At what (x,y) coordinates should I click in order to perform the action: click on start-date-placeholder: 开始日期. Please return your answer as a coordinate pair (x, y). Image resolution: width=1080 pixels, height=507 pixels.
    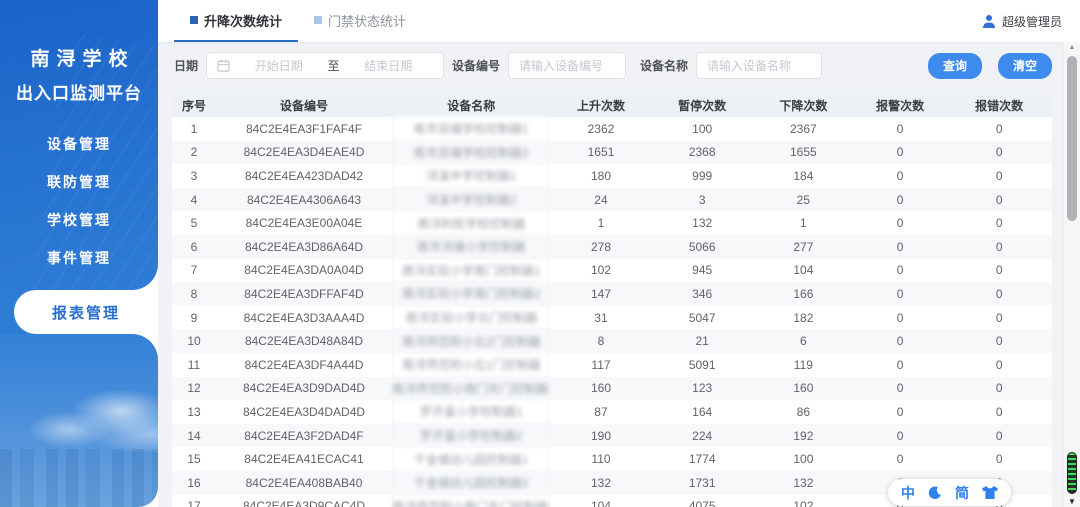
    Looking at the image, I should click on (278, 66).